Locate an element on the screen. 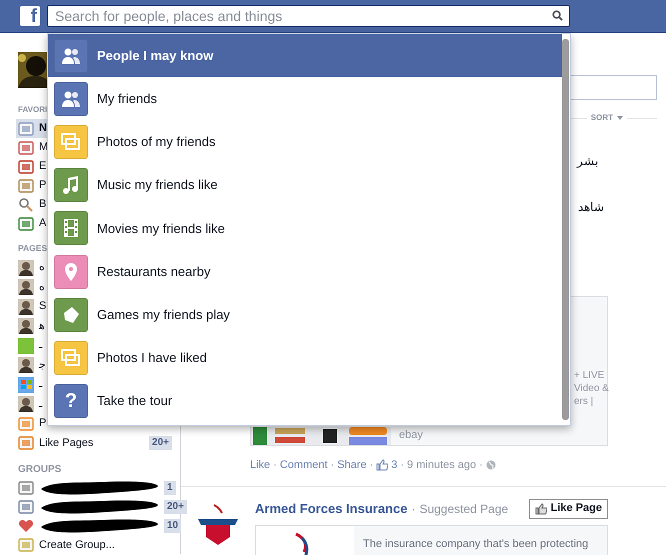 This screenshot has height=555, width=666. link-description: ers | is located at coordinates (584, 401).